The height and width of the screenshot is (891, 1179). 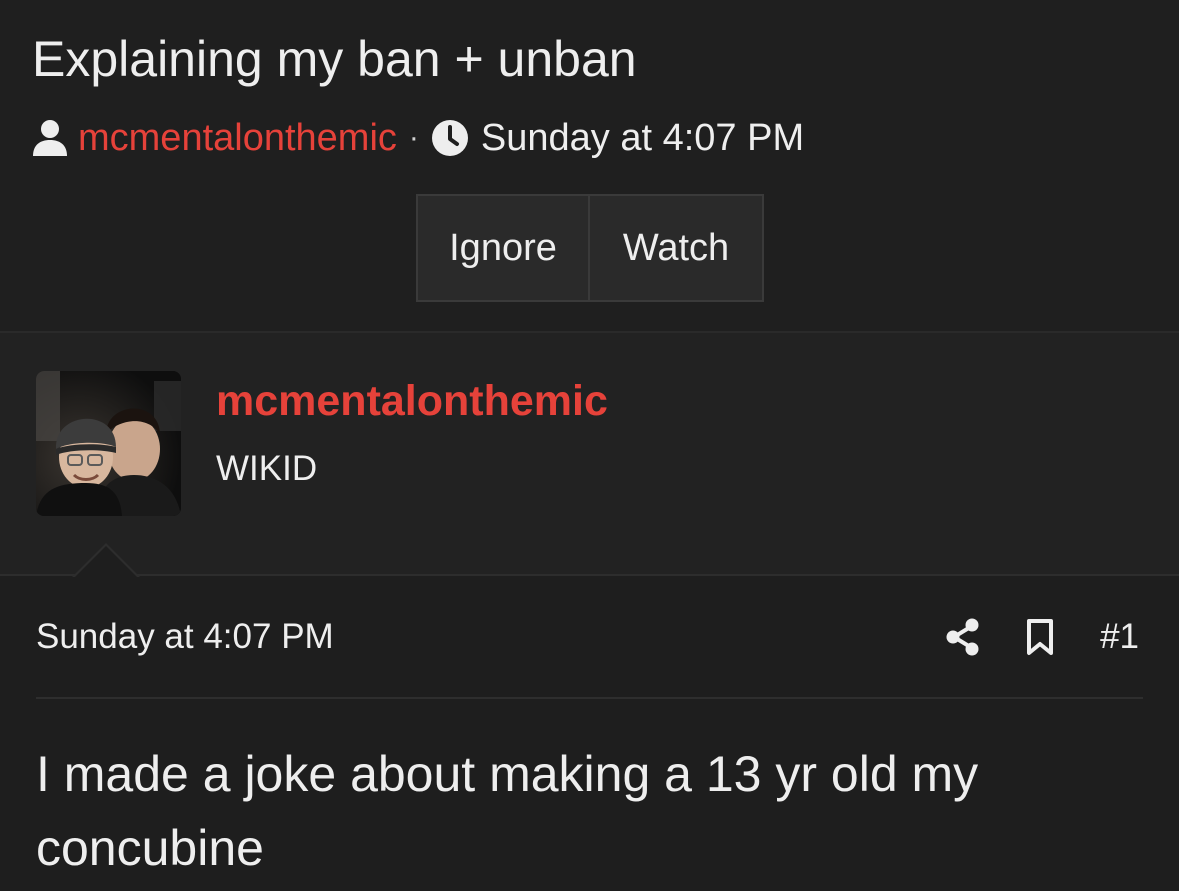 What do you see at coordinates (412, 401) in the screenshot?
I see `username-link: mcmentalonthemic` at bounding box center [412, 401].